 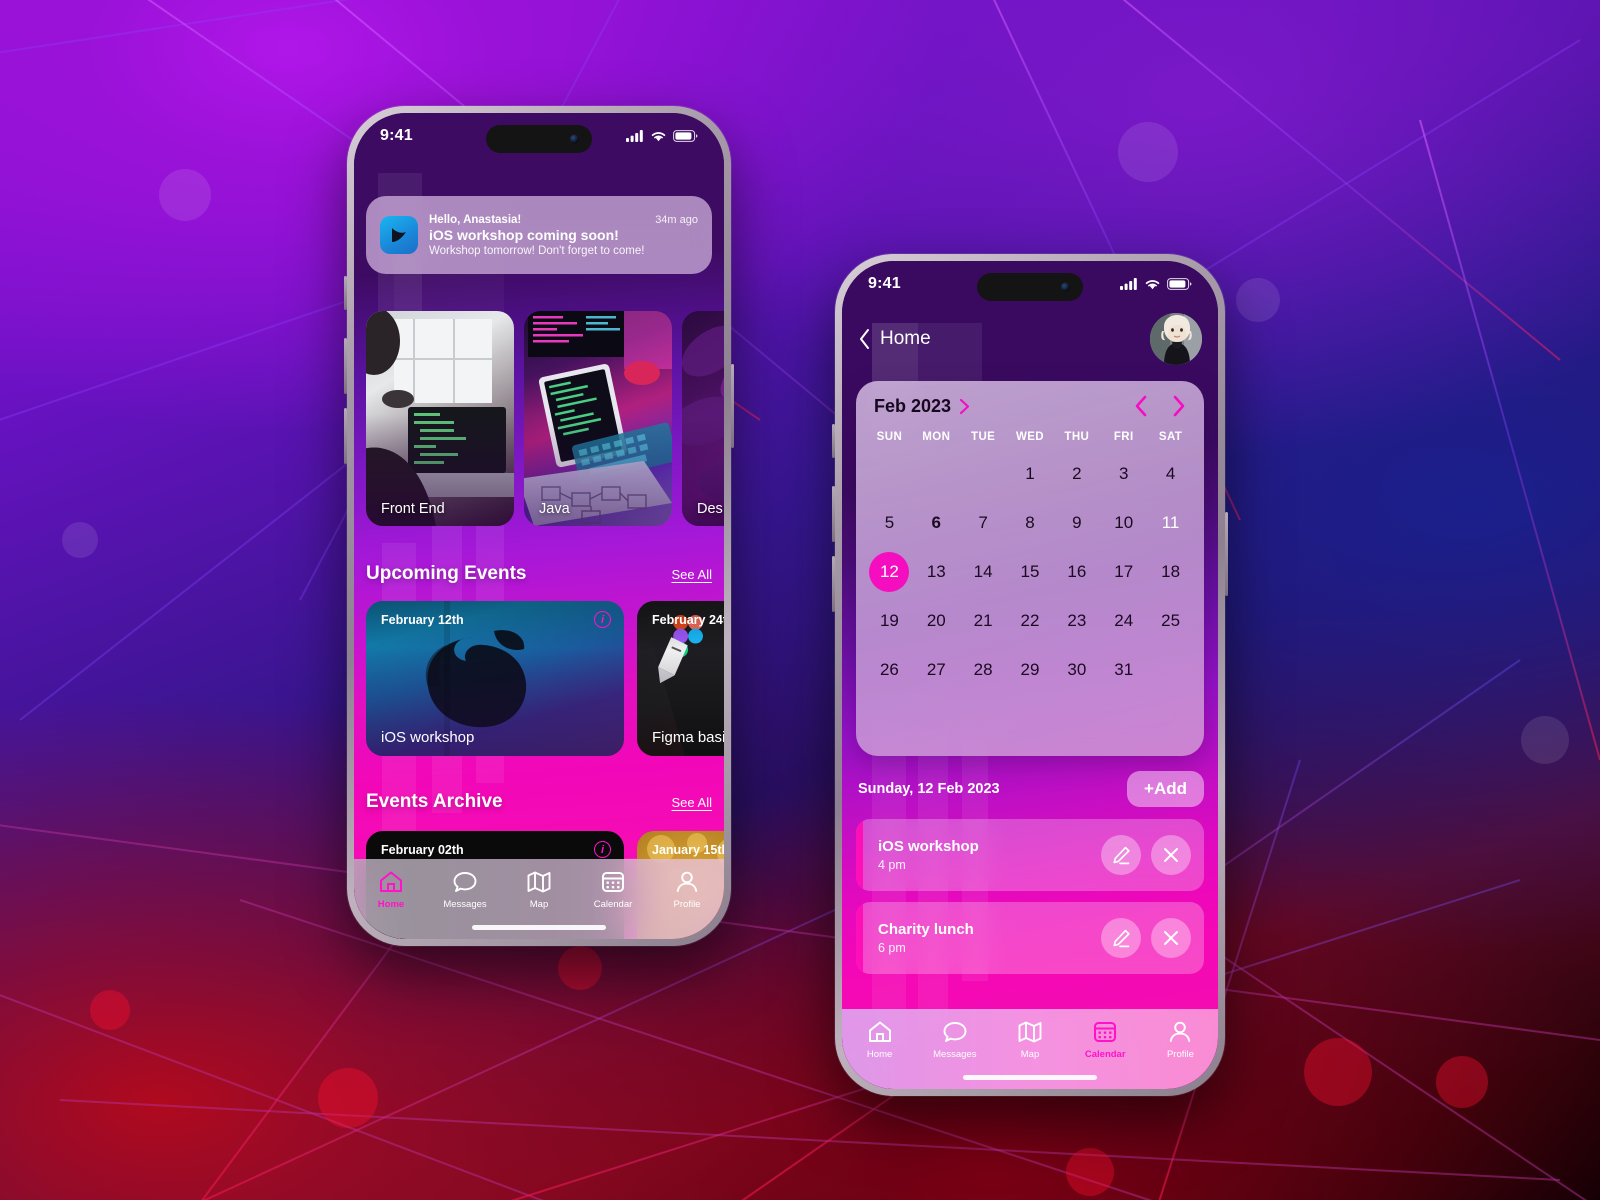 I want to click on event-card: February 12th i iOS workshop, so click(x=495, y=678).